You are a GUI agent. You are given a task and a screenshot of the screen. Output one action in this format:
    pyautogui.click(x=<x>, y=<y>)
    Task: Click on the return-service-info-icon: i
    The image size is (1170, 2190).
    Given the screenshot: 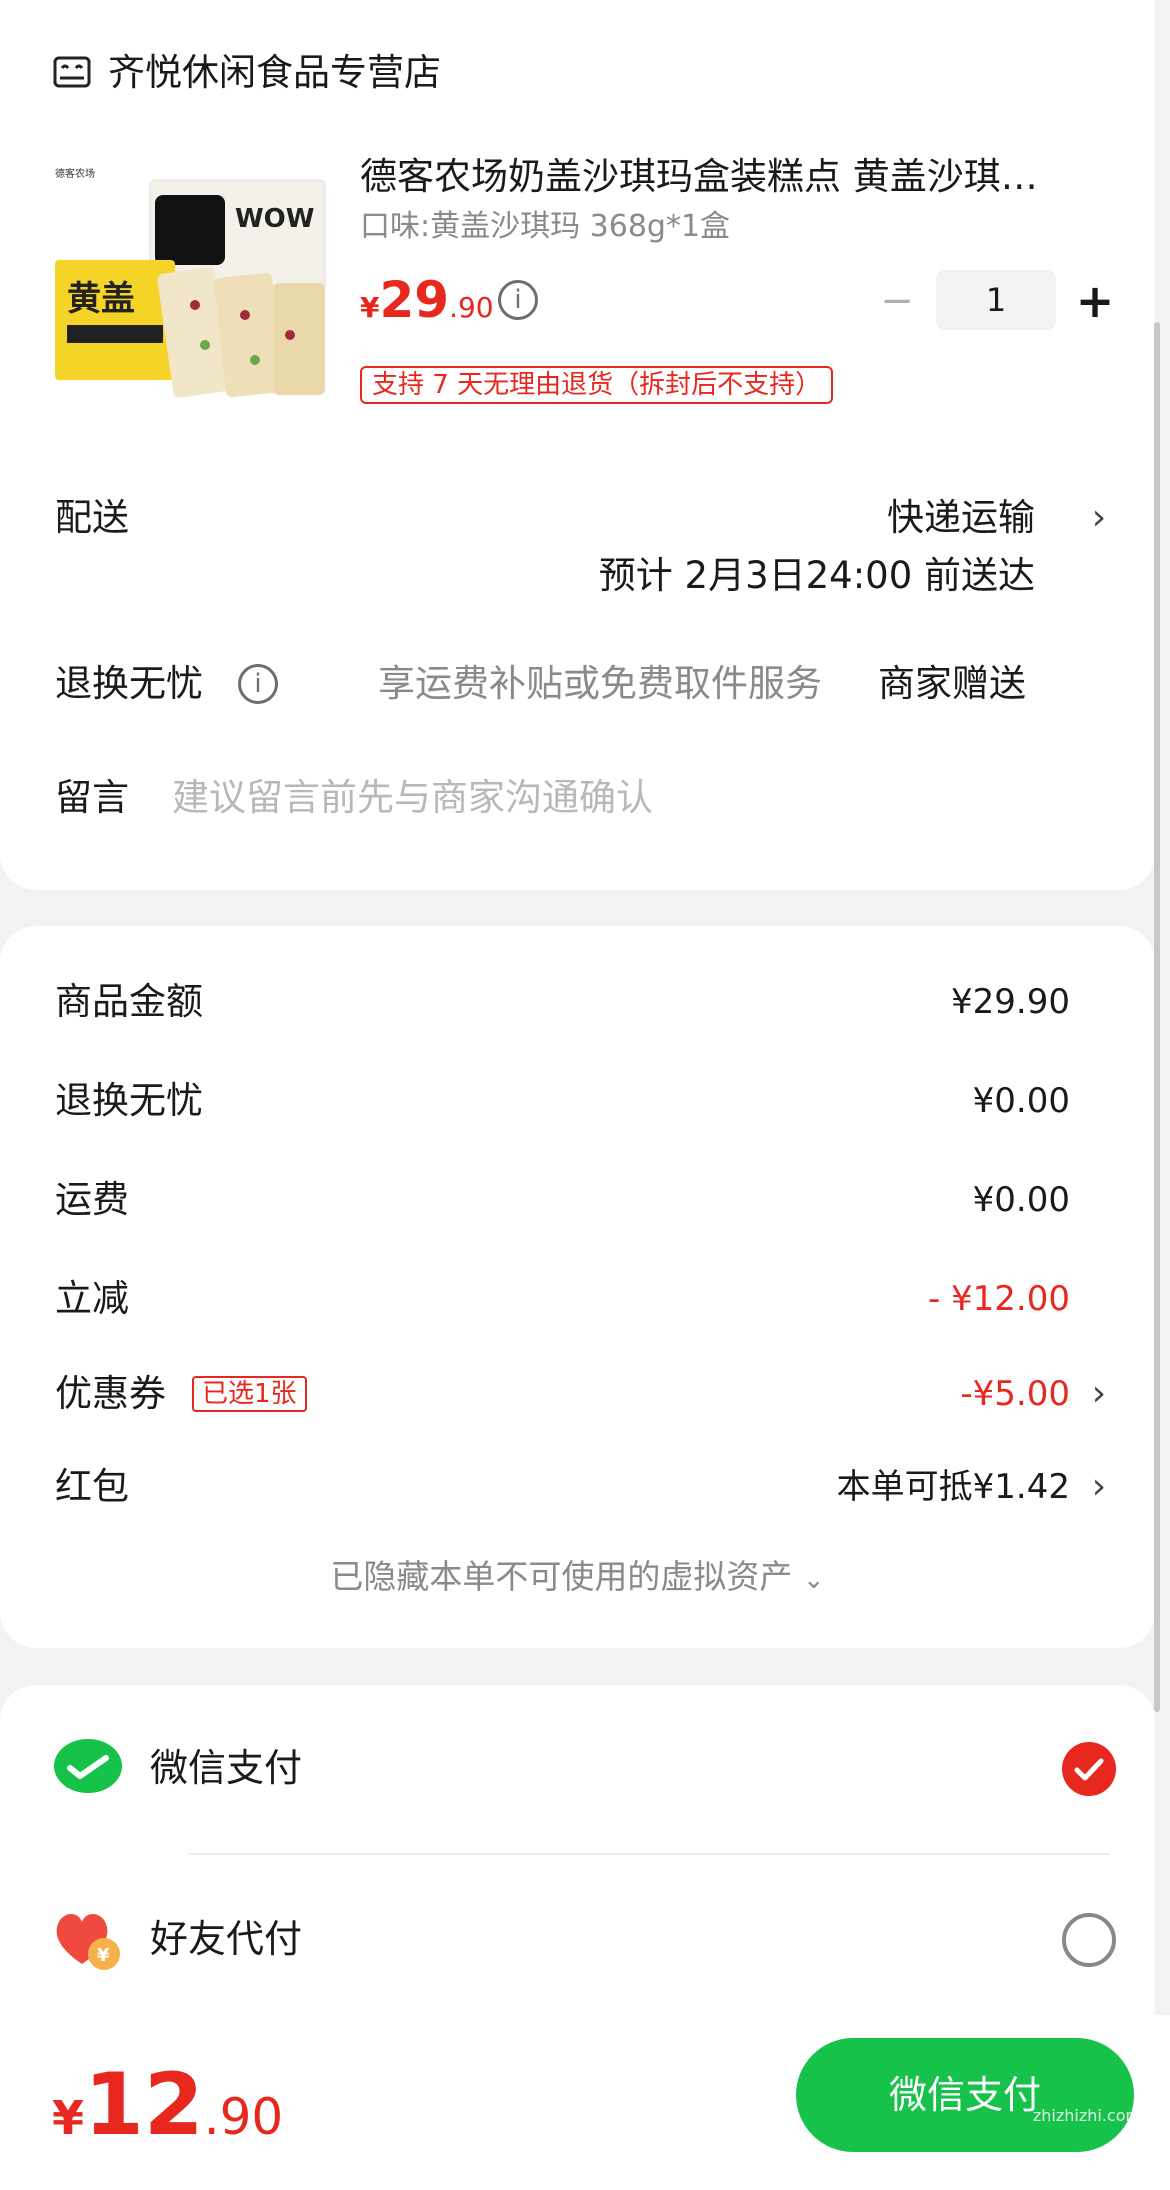 What is the action you would take?
    pyautogui.click(x=258, y=684)
    